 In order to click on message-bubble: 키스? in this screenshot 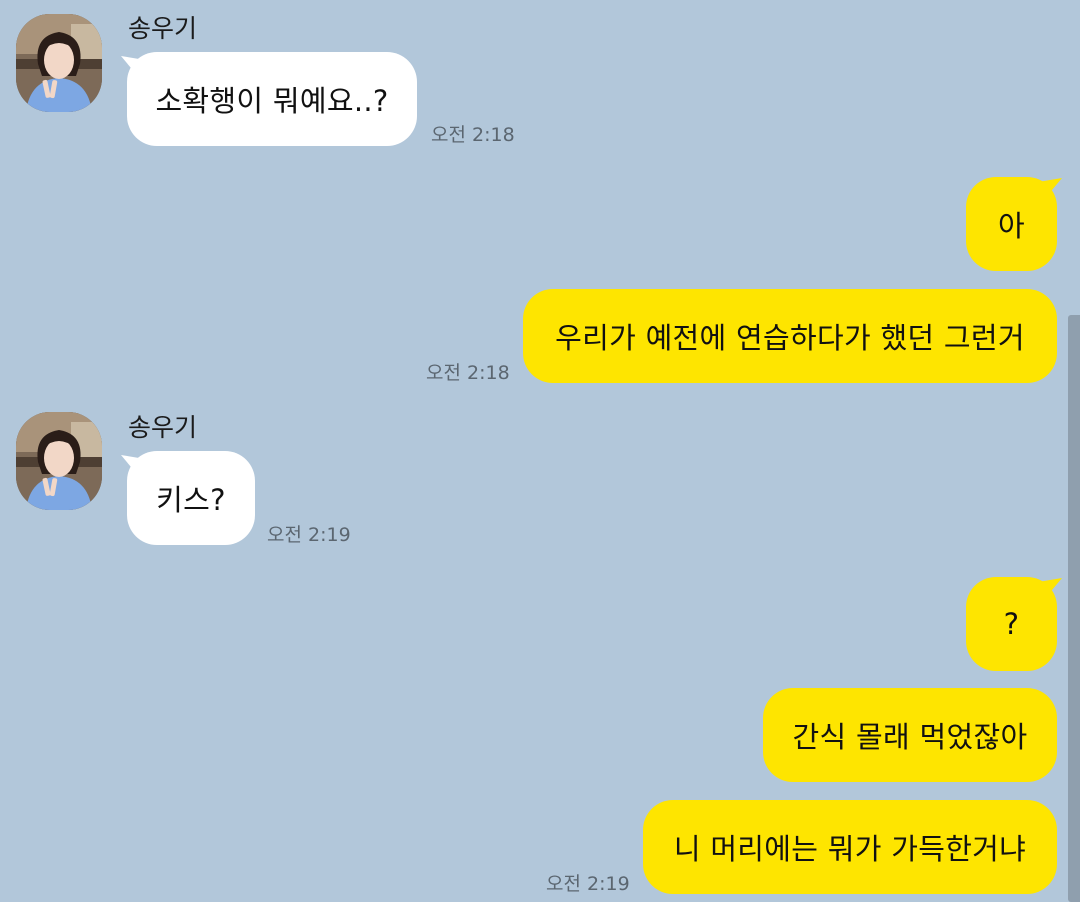, I will do `click(191, 498)`.